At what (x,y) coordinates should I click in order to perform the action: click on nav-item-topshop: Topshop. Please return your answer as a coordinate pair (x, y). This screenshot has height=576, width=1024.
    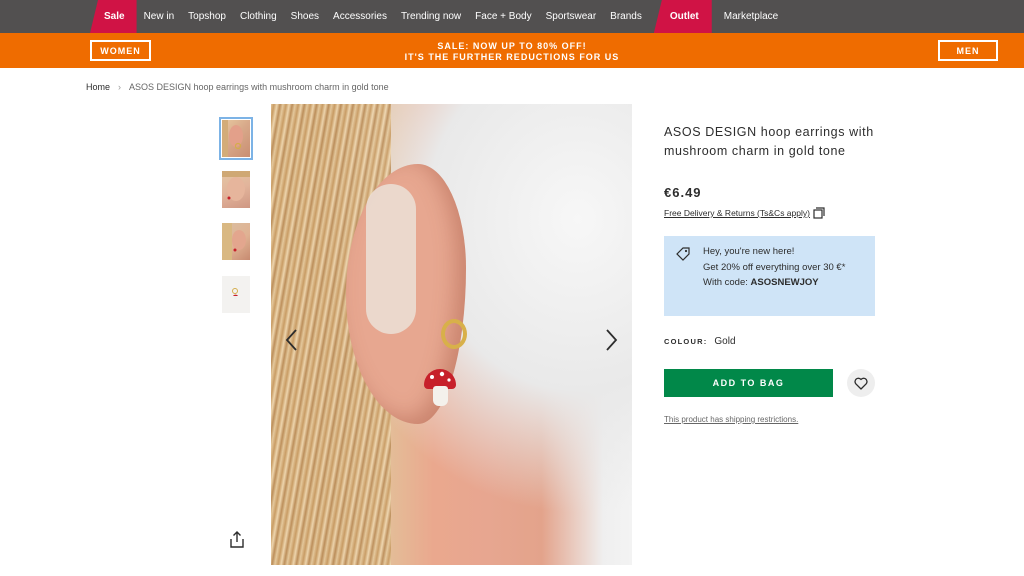
    Looking at the image, I should click on (207, 16).